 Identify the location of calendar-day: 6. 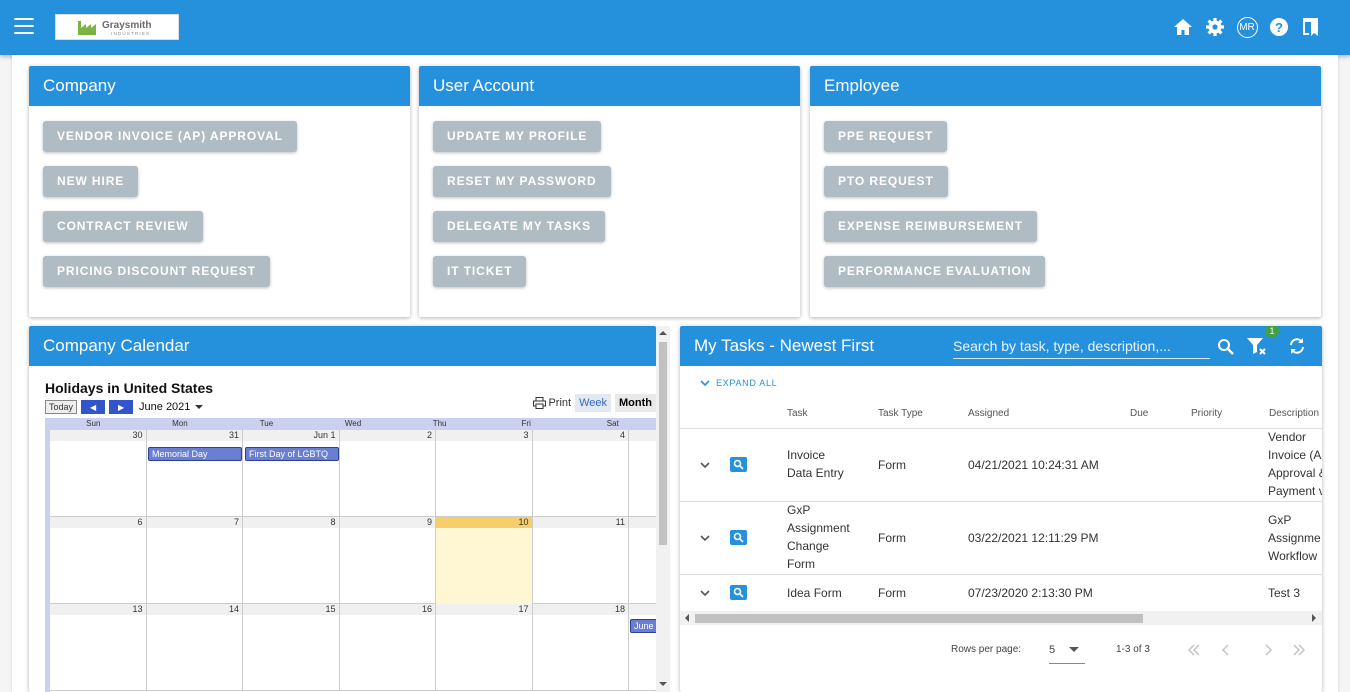
(98, 560).